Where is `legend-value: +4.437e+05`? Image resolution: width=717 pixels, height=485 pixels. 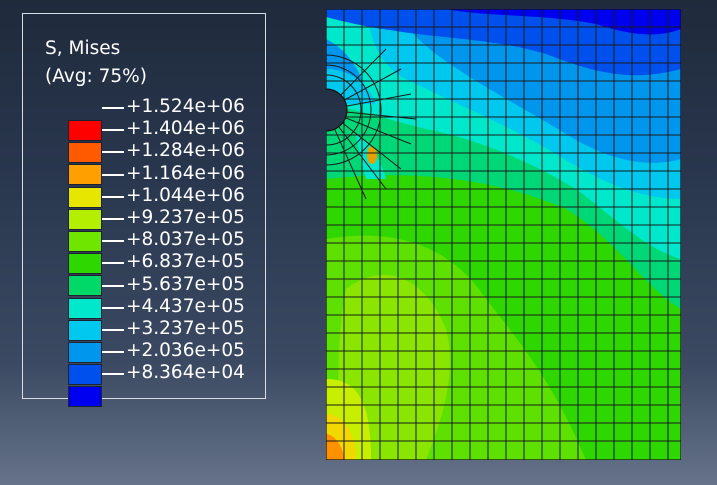
legend-value: +4.437e+05 is located at coordinates (185, 306).